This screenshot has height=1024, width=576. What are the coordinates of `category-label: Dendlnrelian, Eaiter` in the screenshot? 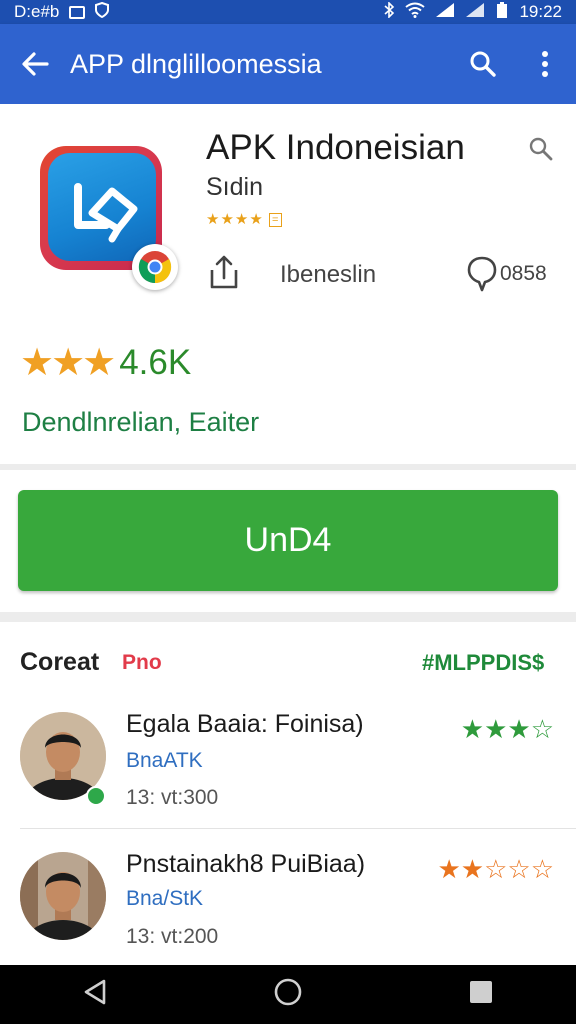 It's located at (140, 422).